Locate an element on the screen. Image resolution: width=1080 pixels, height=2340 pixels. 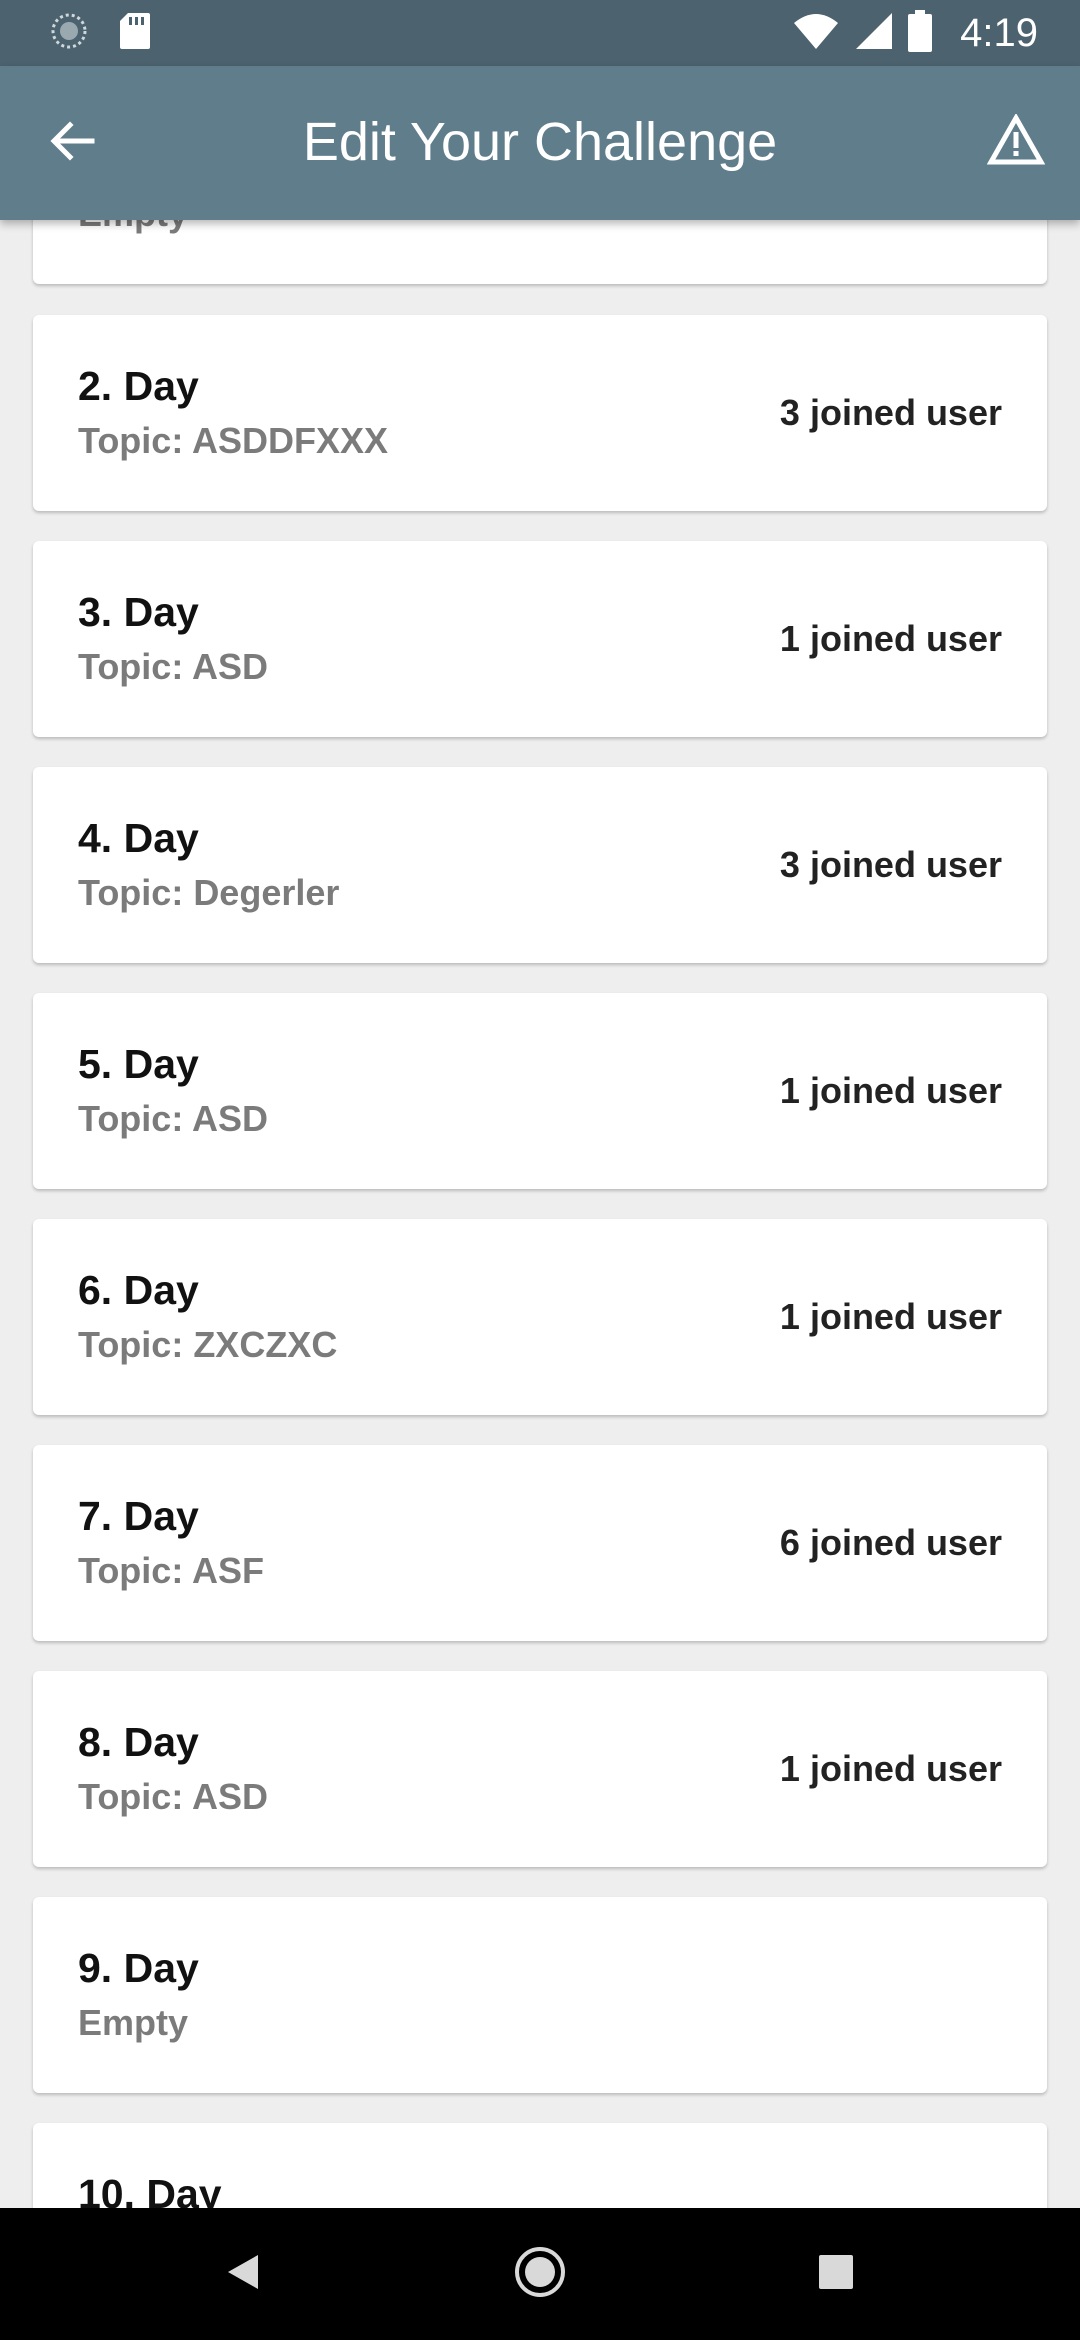
status-left-icons is located at coordinates (101, 33).